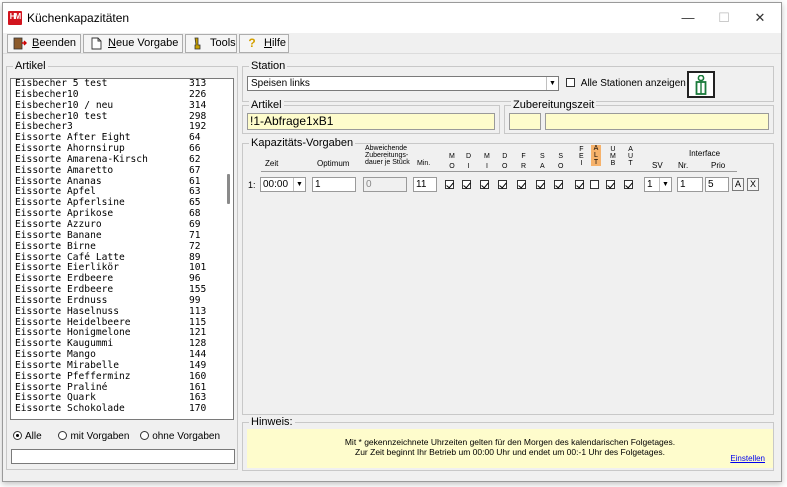 This screenshot has height=487, width=787. What do you see at coordinates (610, 184) in the screenshot?
I see `umb-checkbox` at bounding box center [610, 184].